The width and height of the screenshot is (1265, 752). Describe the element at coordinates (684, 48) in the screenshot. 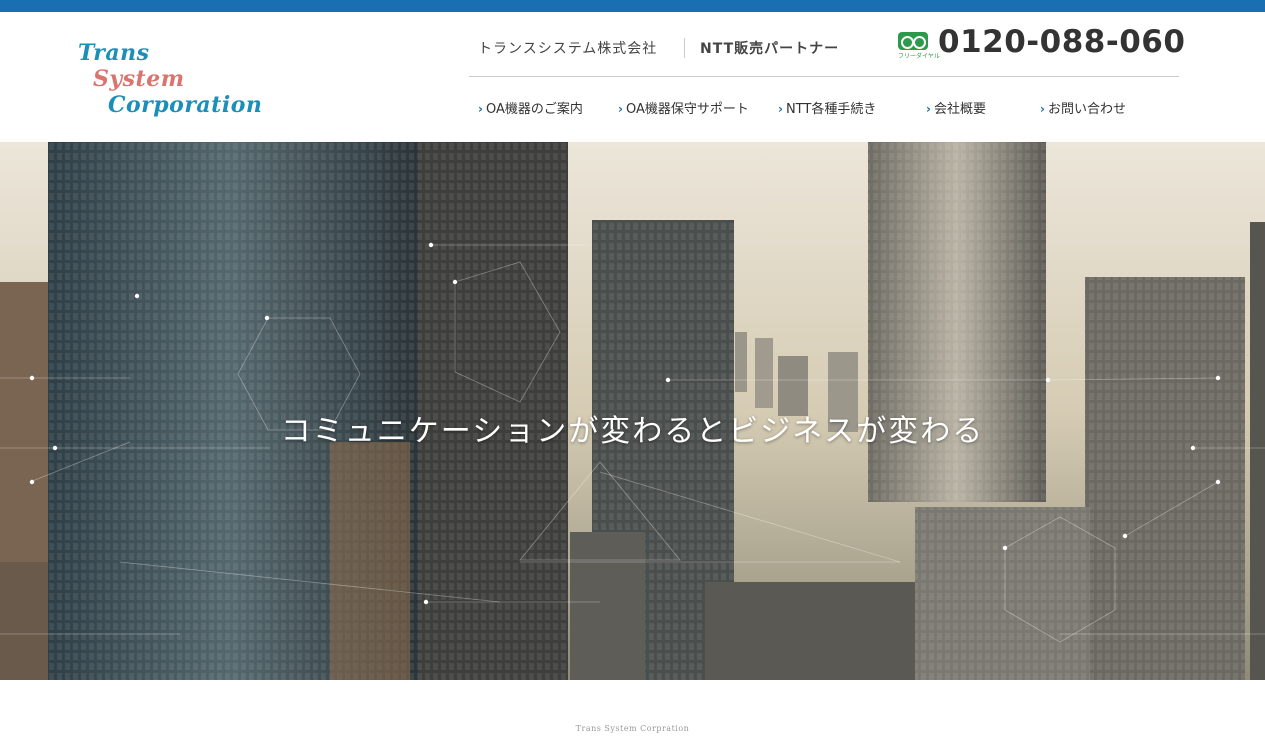

I see `header-divider` at that location.